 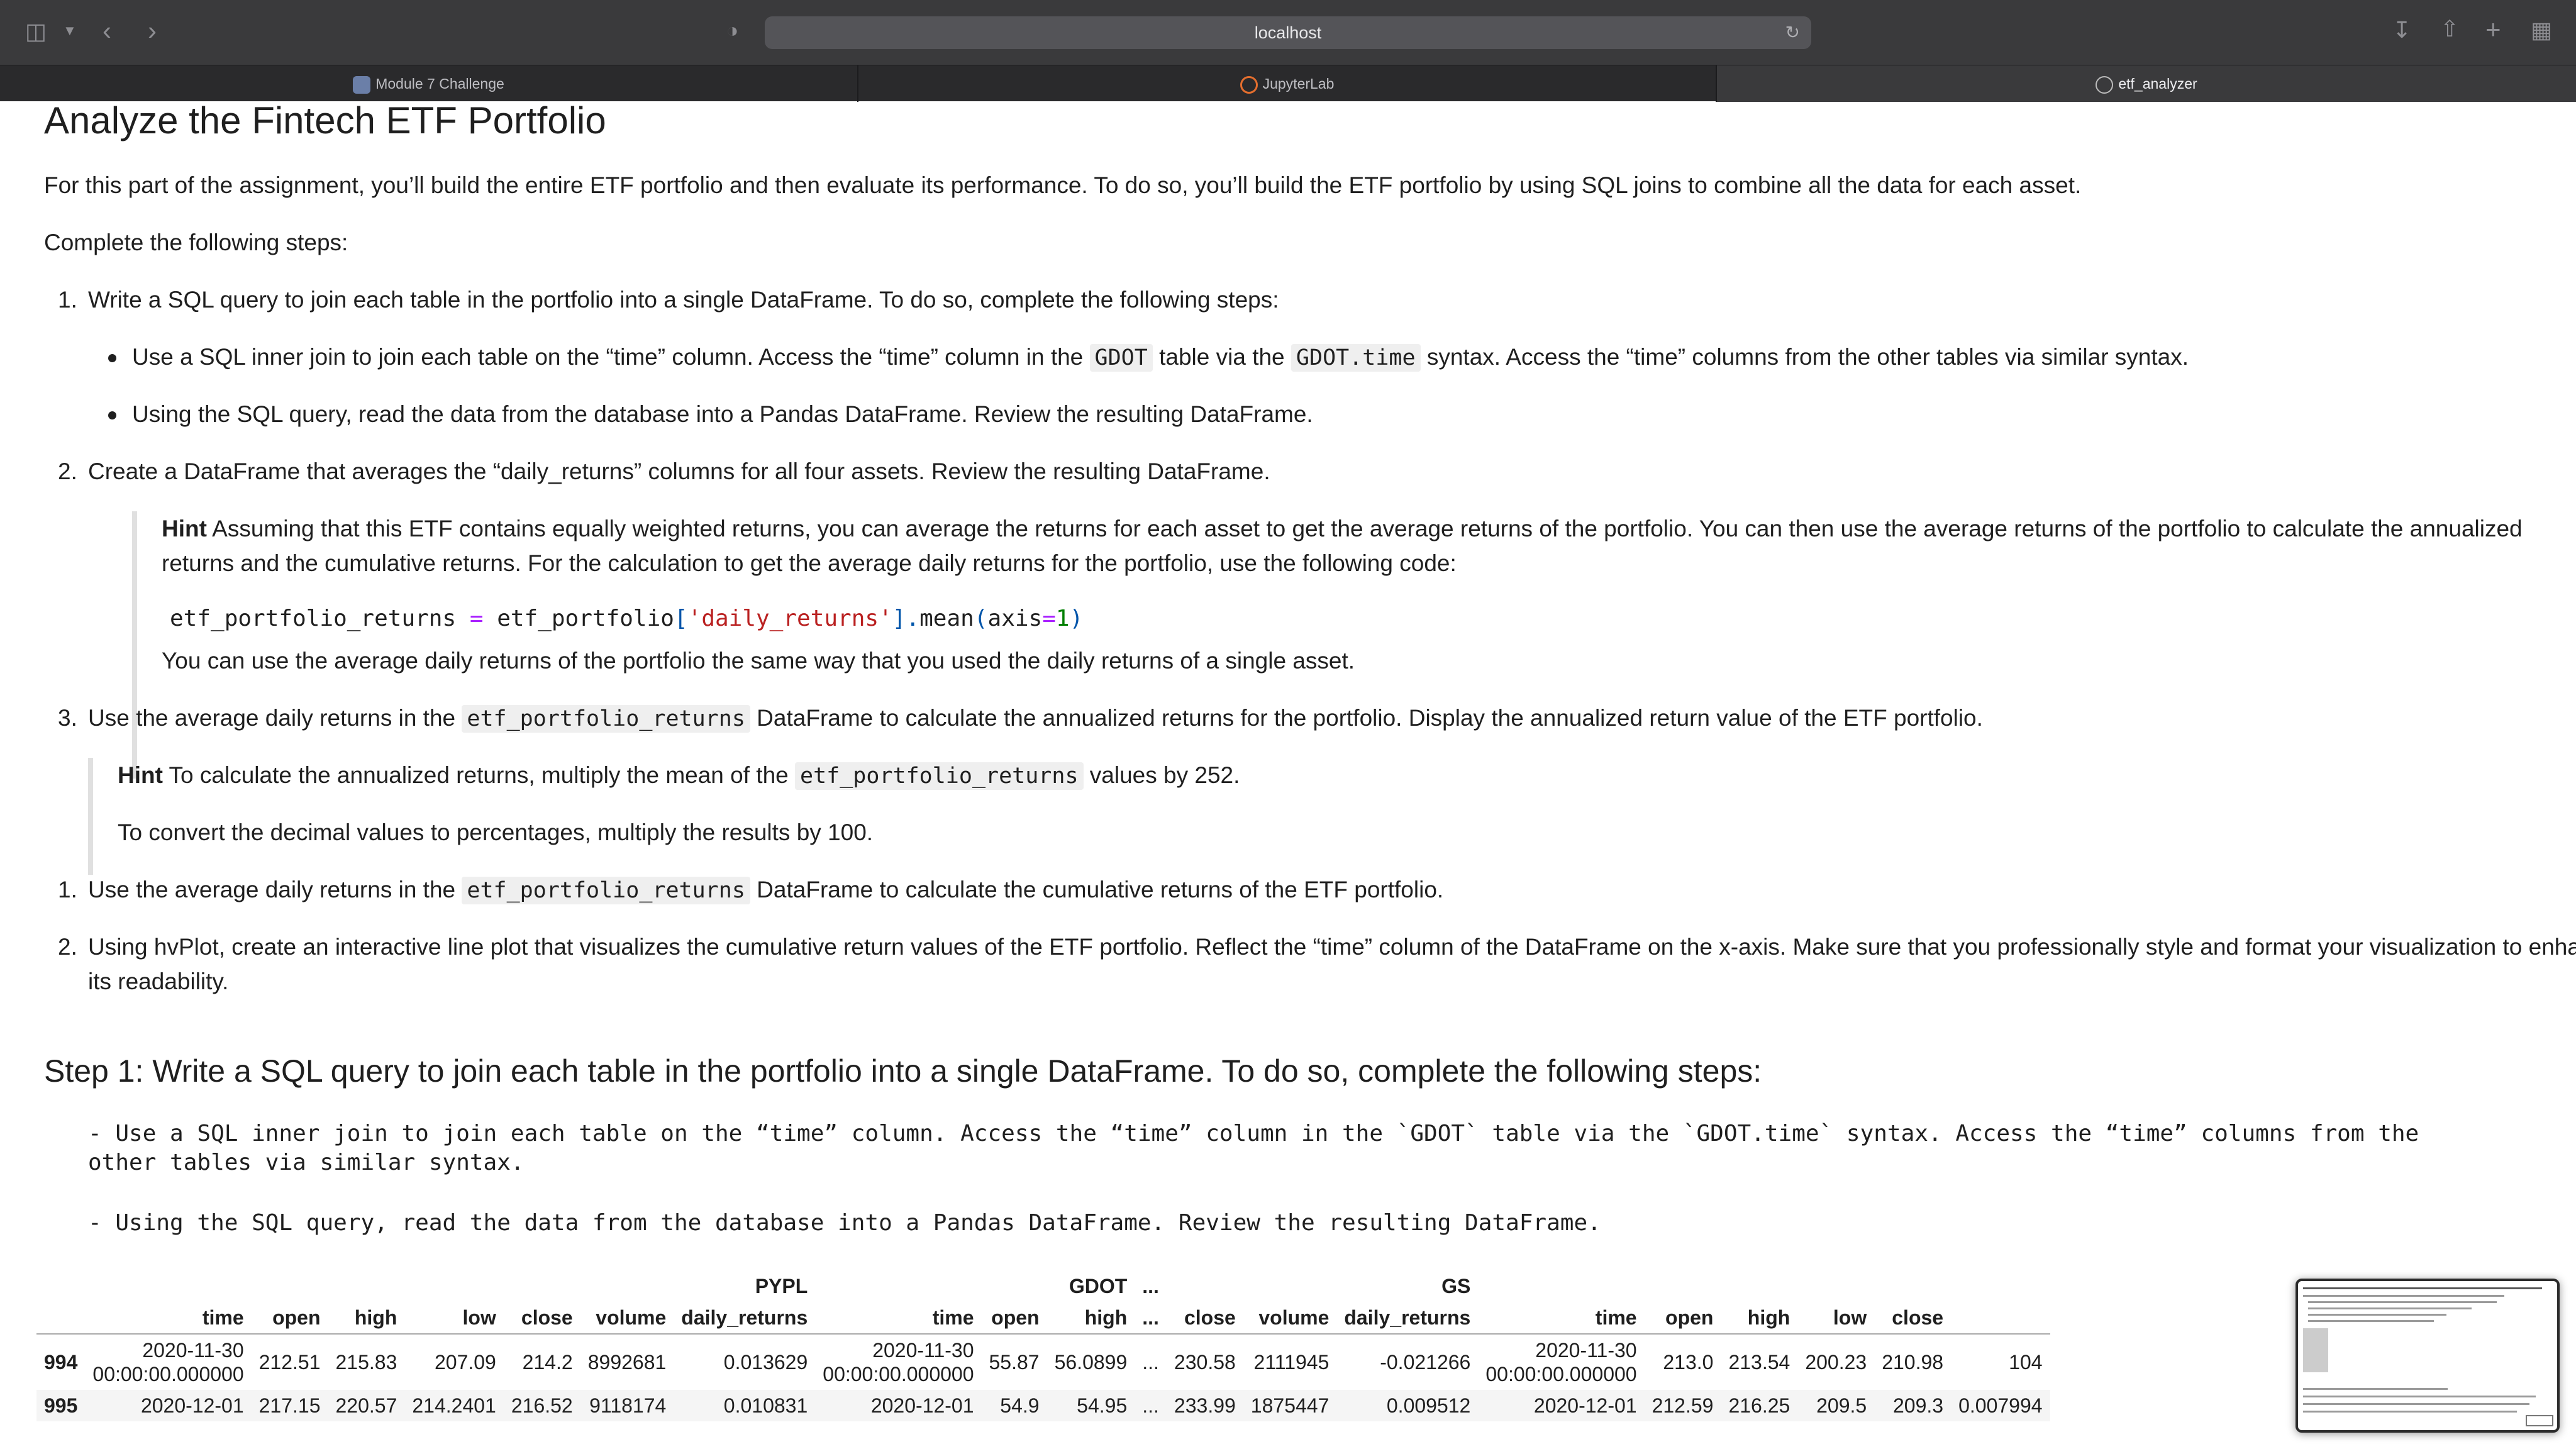 I want to click on table-cell: 215.83, so click(x=366, y=1362).